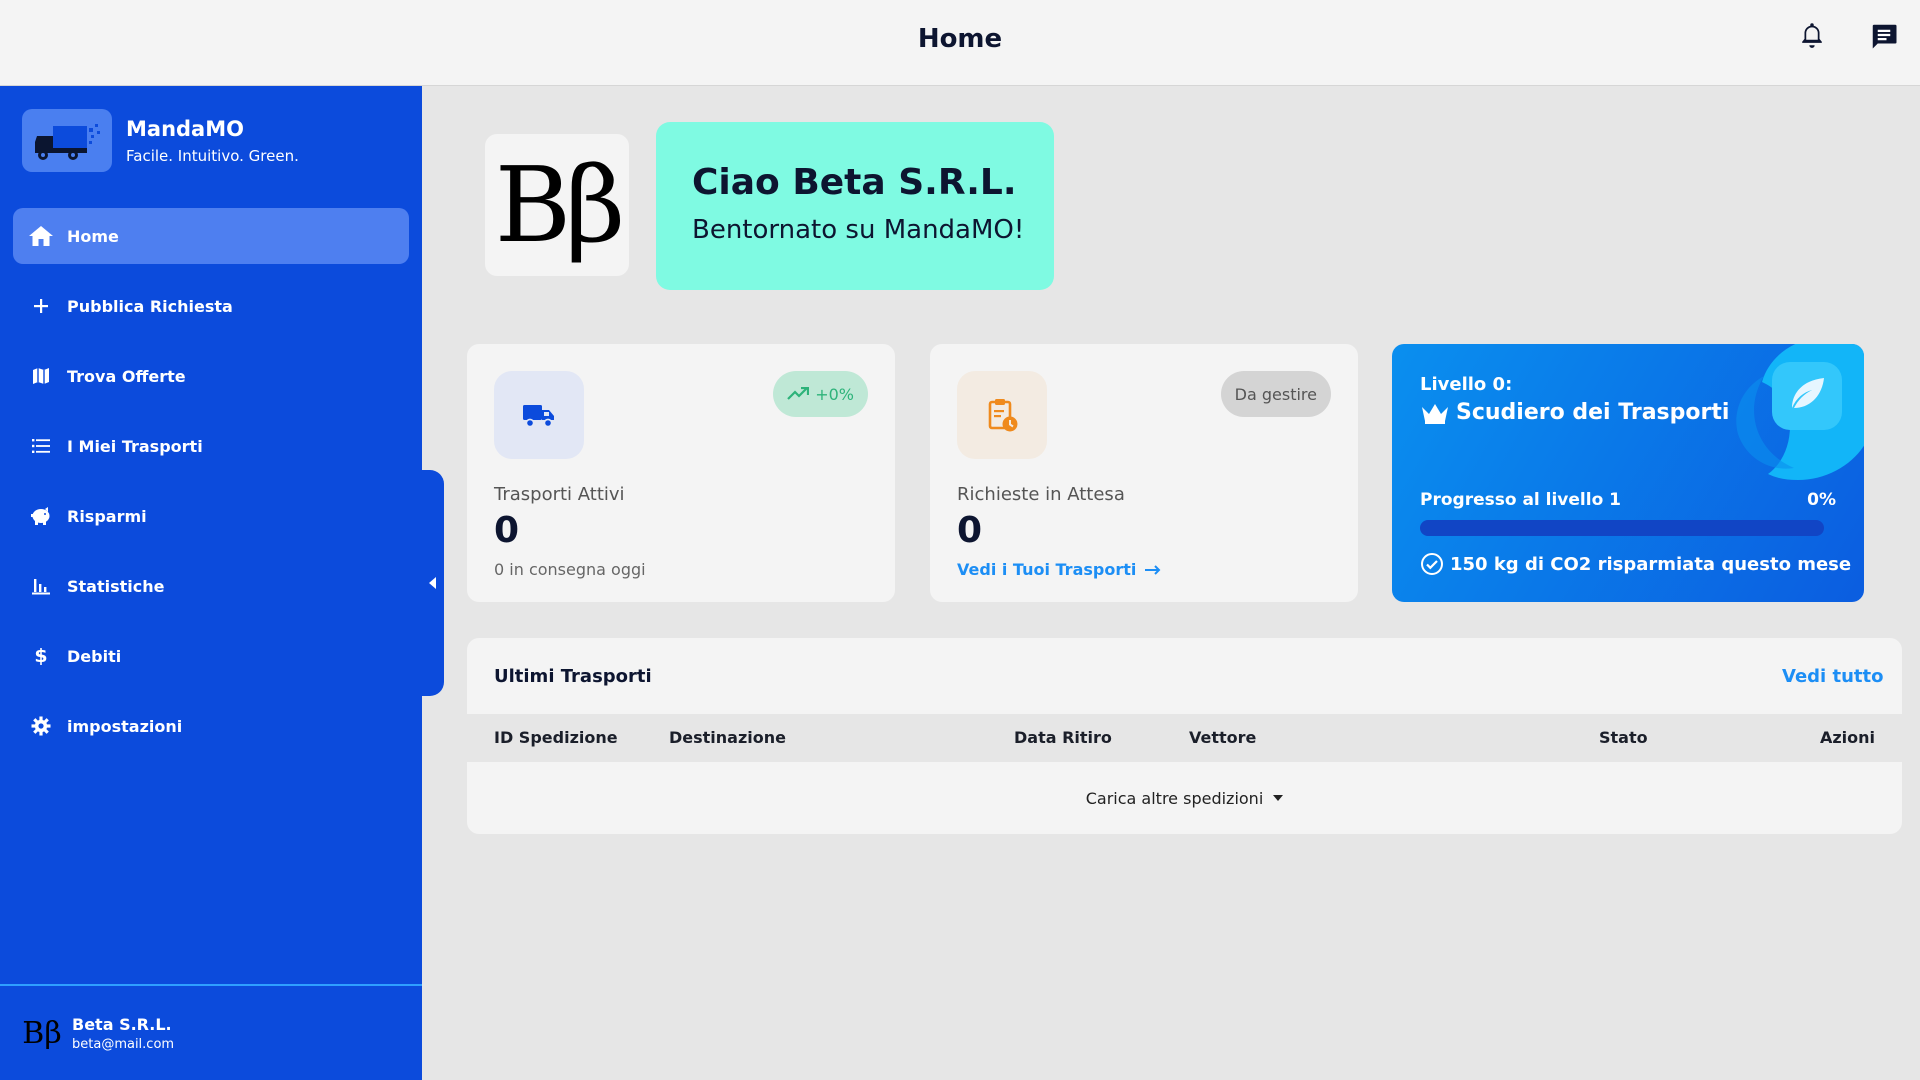 The height and width of the screenshot is (1080, 1920). What do you see at coordinates (1222, 737) in the screenshot?
I see `column-header: Vettore` at bounding box center [1222, 737].